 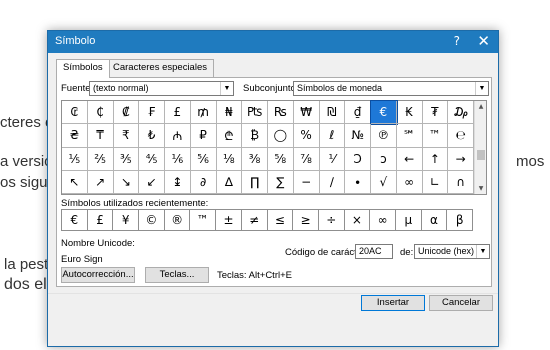 What do you see at coordinates (393, 303) in the screenshot?
I see `insert-button: Insertar` at bounding box center [393, 303].